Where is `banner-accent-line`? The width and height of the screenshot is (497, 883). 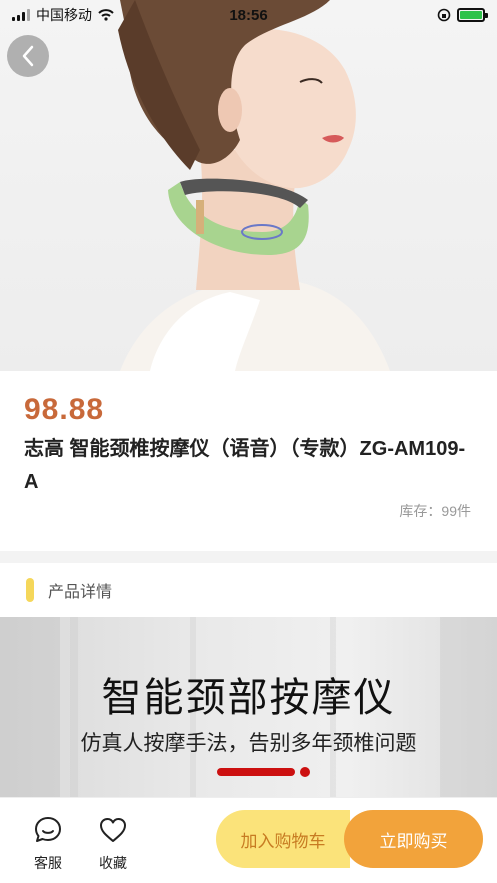
banner-accent-line is located at coordinates (256, 772).